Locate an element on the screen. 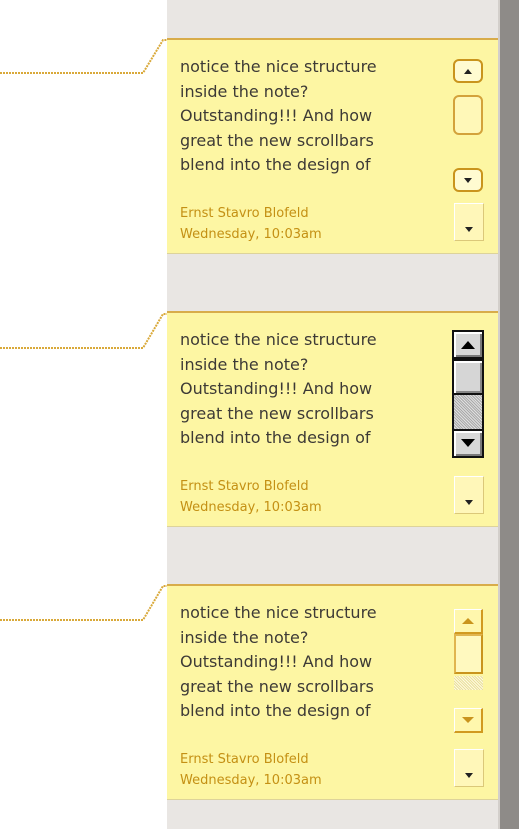 Image resolution: width=519 pixels, height=829 pixels. scrollbar-track-texture is located at coordinates (468, 683).